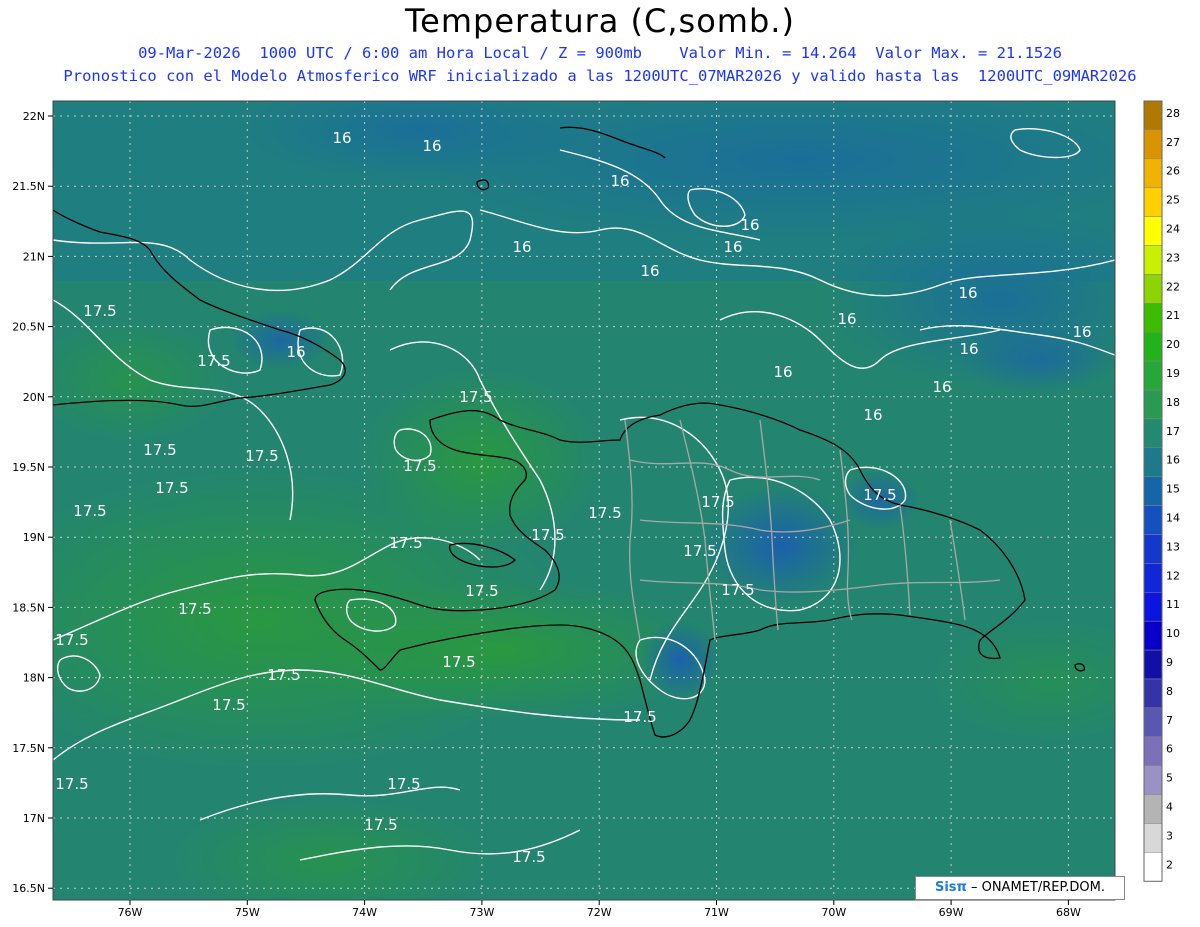 This screenshot has width=1200, height=927. I want to click on colorbar-label: 20, so click(1173, 344).